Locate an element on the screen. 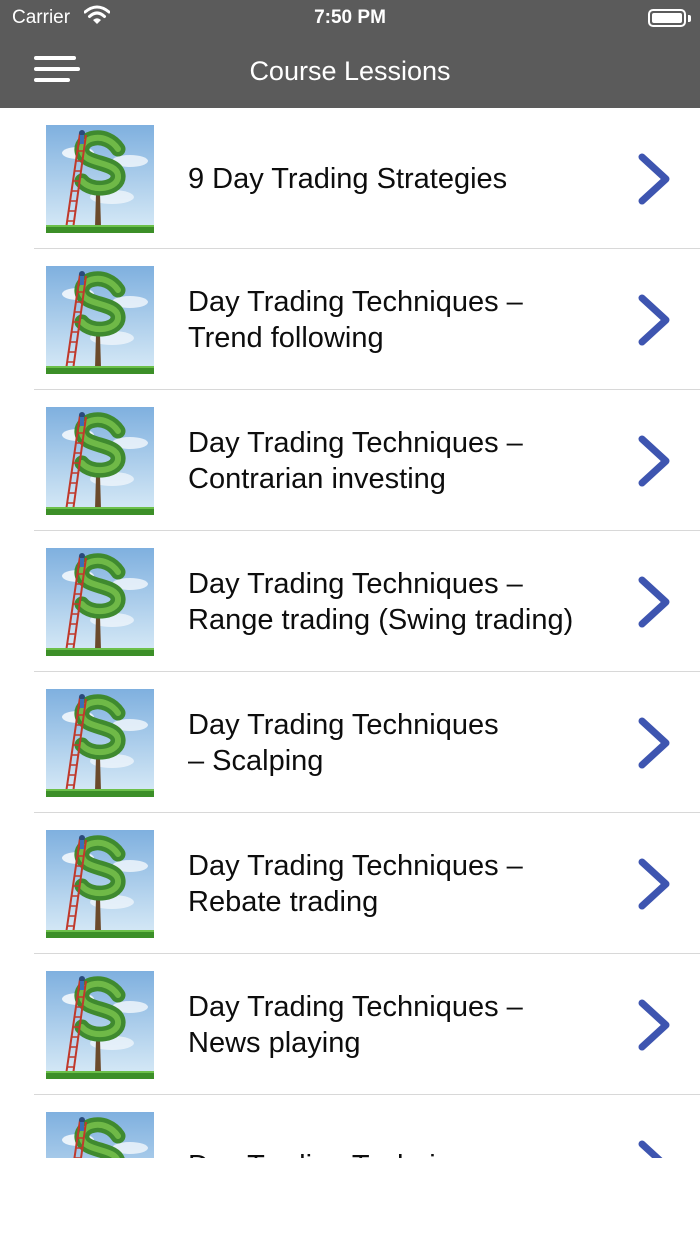 The height and width of the screenshot is (1244, 700). lesson-title: Day Trading Techniques – Scalping is located at coordinates (343, 742).